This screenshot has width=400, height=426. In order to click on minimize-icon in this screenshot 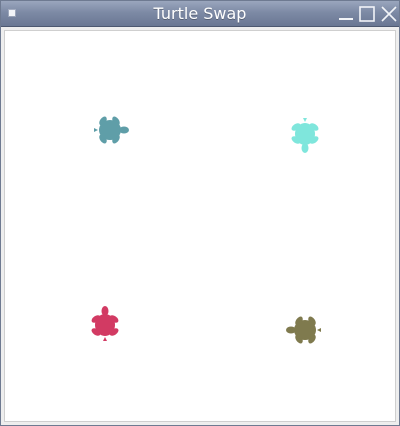, I will do `click(346, 14)`.